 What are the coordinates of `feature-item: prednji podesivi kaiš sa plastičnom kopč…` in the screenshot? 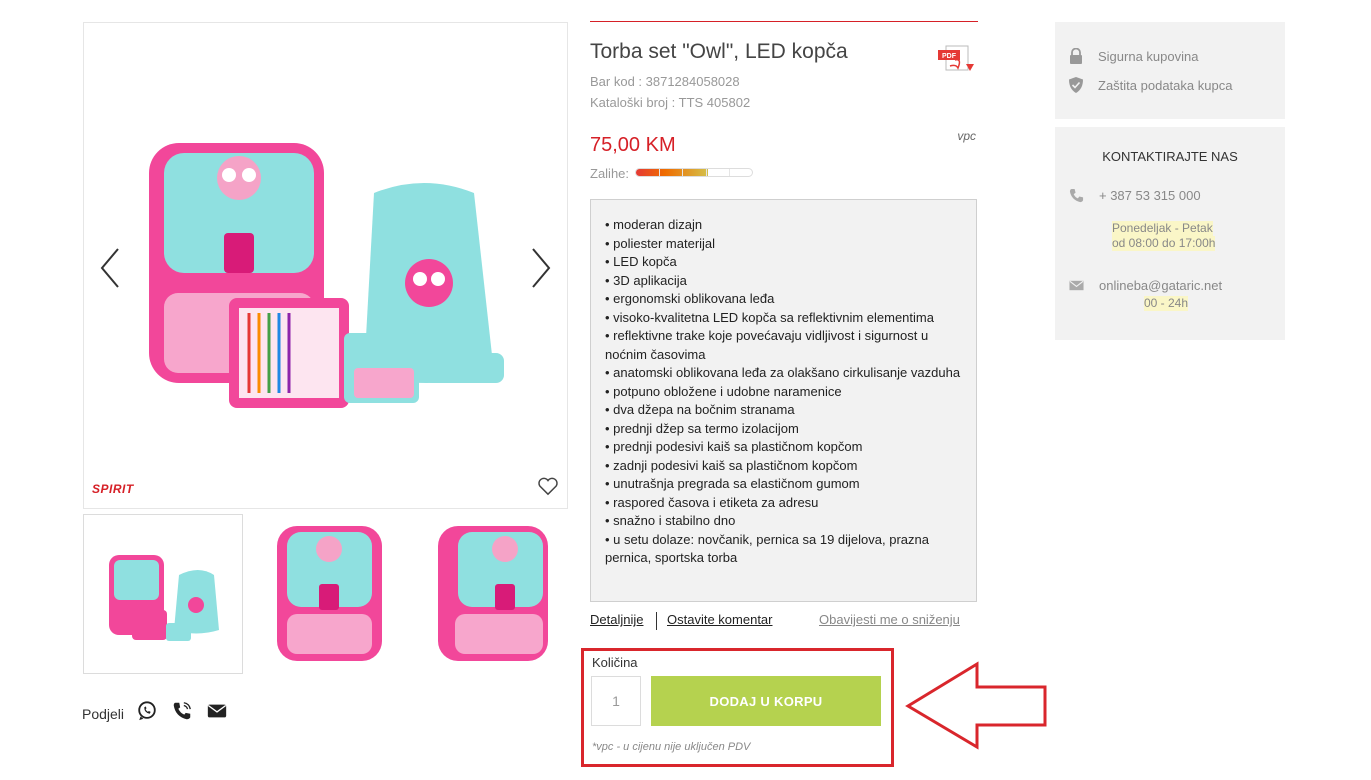 It's located at (783, 447).